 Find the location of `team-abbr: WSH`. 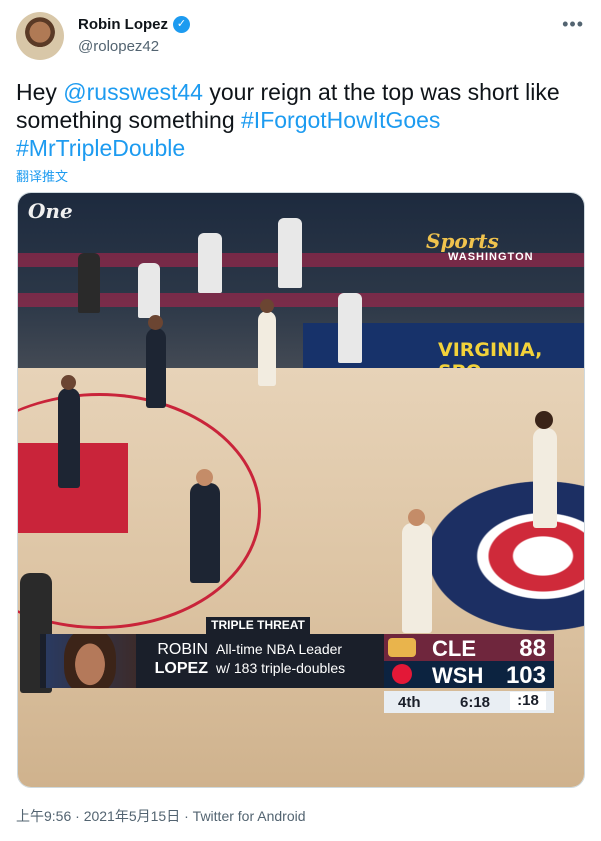

team-abbr: WSH is located at coordinates (458, 675).